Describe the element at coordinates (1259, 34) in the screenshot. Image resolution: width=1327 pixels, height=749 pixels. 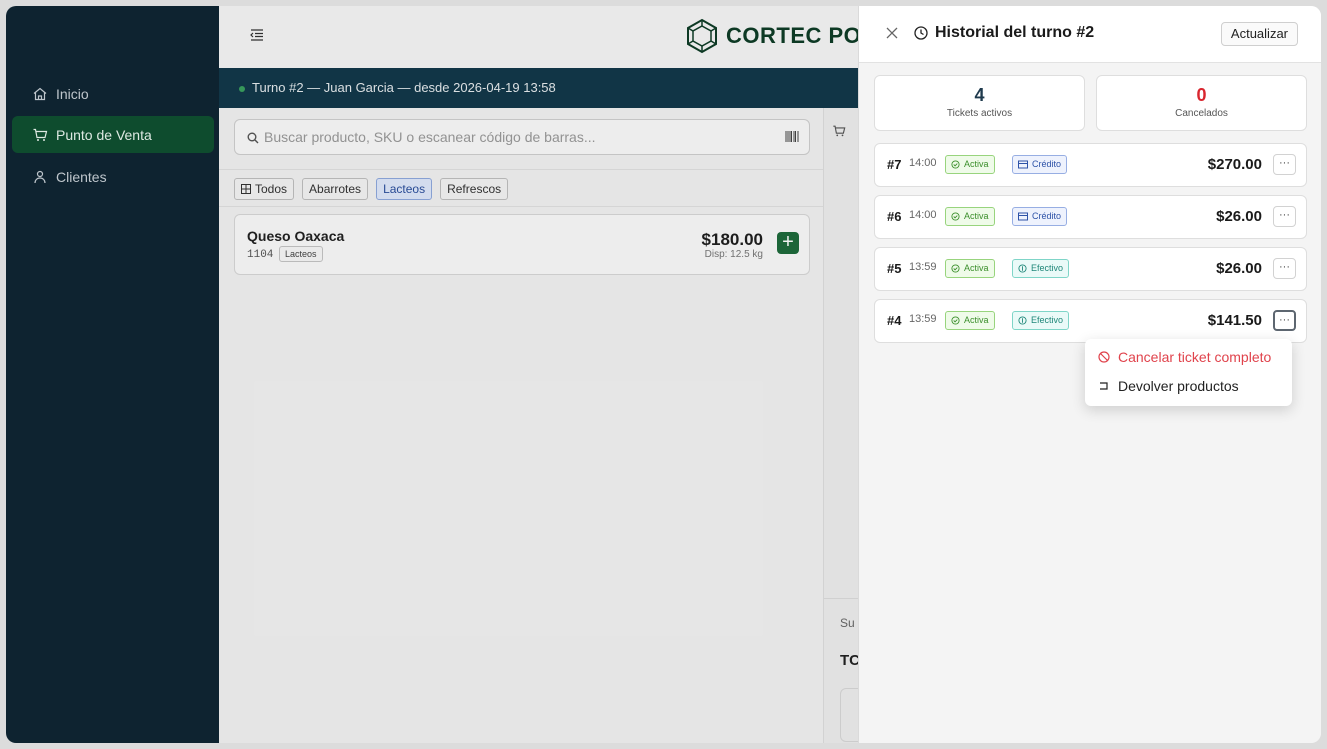
I see `refresh-button: Actualizar` at that location.